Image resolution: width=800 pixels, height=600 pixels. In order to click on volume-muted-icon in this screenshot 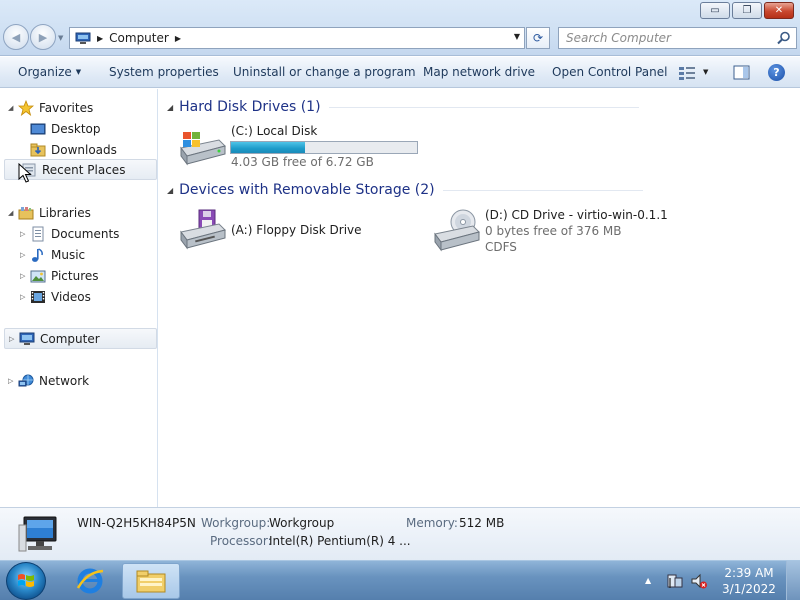, I will do `click(699, 581)`.